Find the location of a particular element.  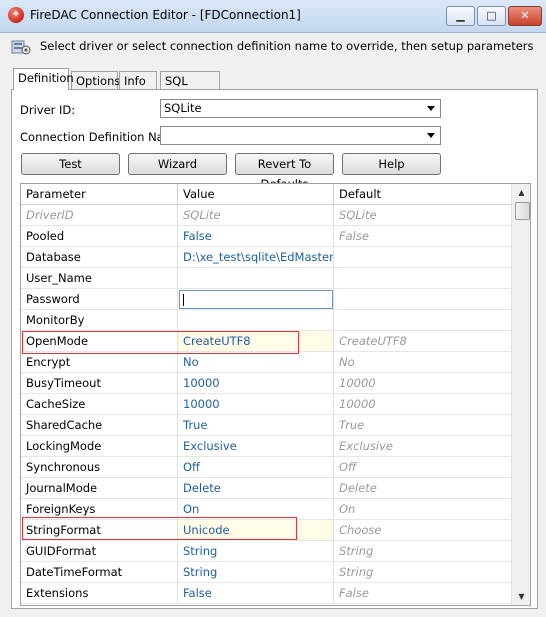

parameter-default: Off is located at coordinates (348, 467).